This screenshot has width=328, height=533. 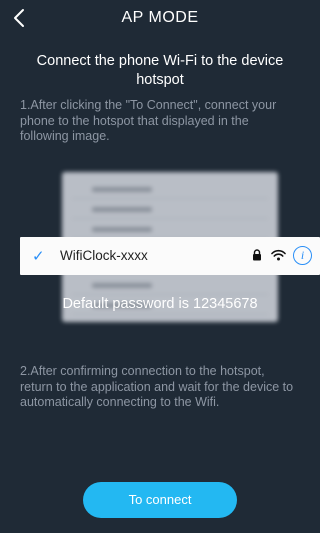 I want to click on page-margin, so click(x=324, y=266).